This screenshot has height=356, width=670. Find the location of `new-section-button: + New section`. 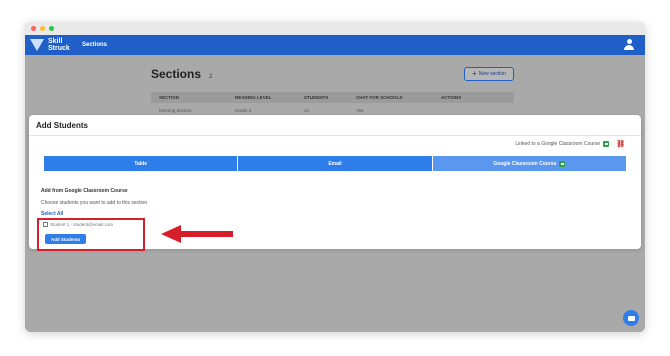

new-section-button: + New section is located at coordinates (489, 74).